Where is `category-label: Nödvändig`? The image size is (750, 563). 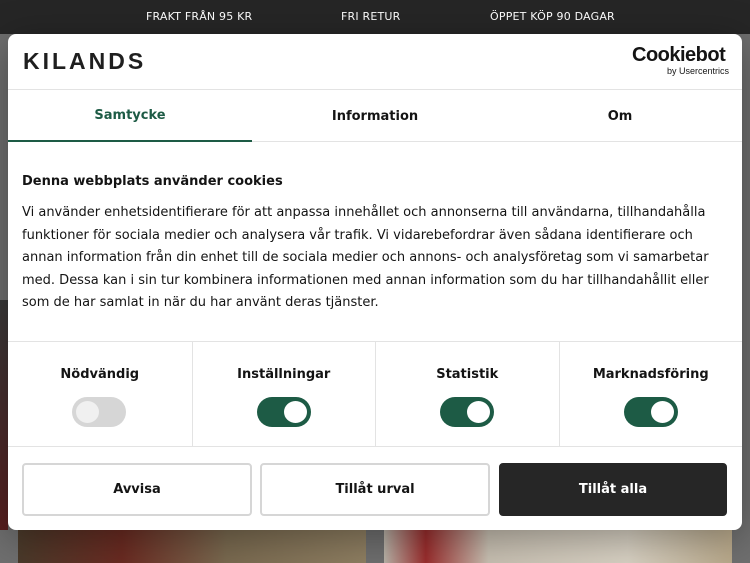 category-label: Nödvändig is located at coordinates (100, 374).